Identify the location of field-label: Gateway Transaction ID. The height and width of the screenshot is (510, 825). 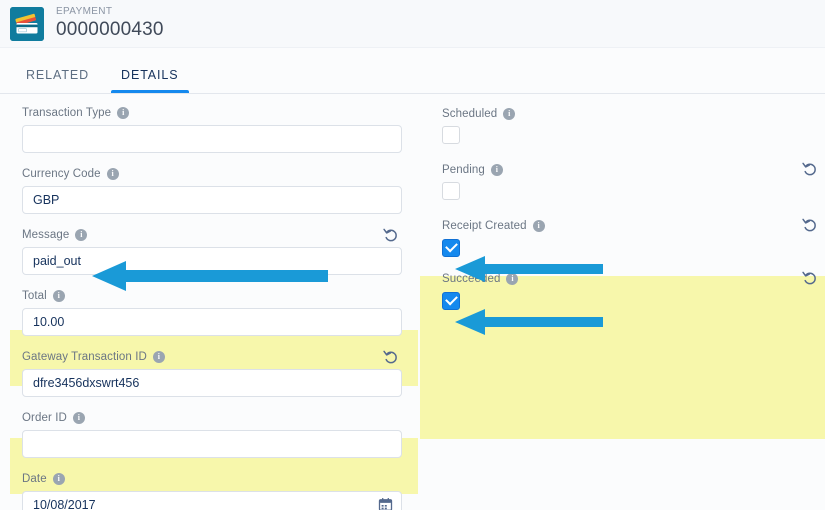
(84, 357).